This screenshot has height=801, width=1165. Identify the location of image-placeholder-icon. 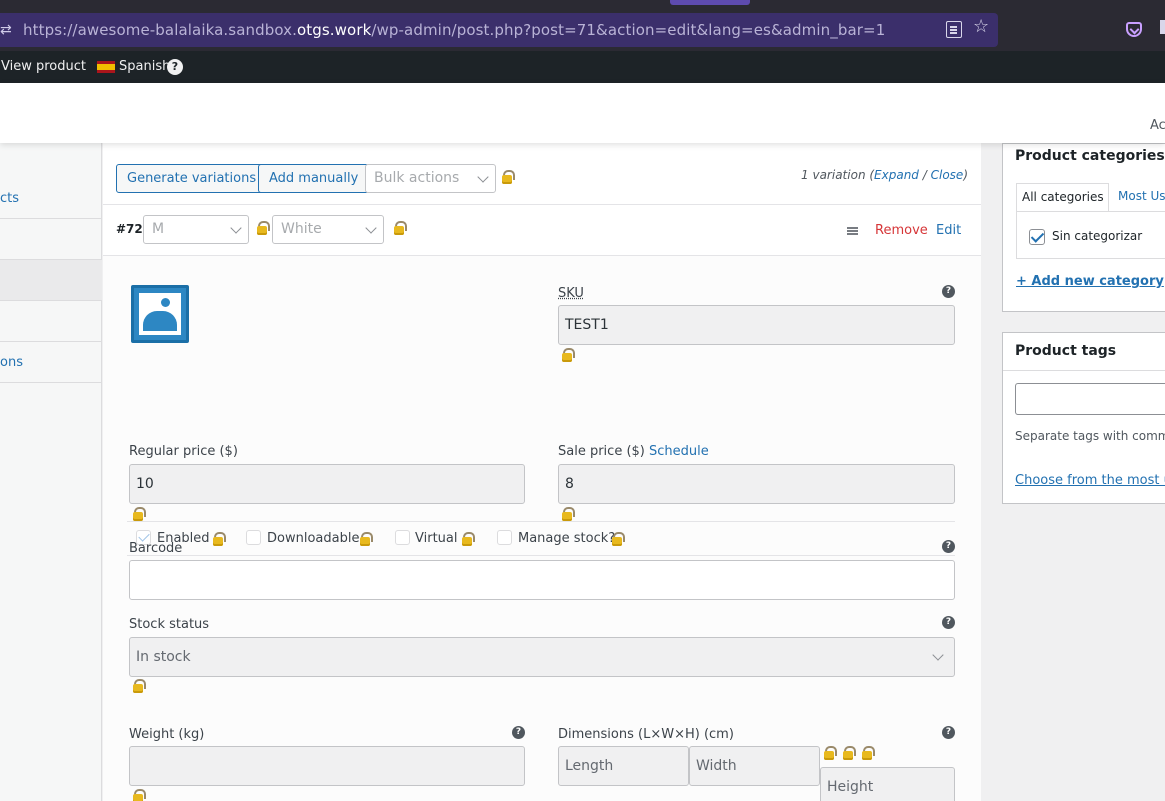
(160, 314).